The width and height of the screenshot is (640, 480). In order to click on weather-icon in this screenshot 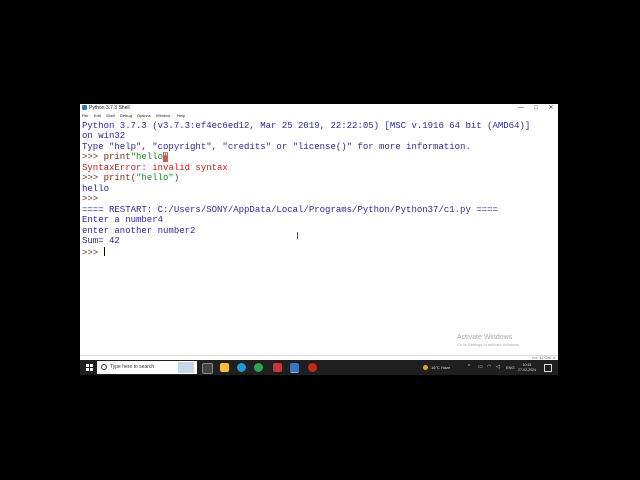, I will do `click(425, 367)`.